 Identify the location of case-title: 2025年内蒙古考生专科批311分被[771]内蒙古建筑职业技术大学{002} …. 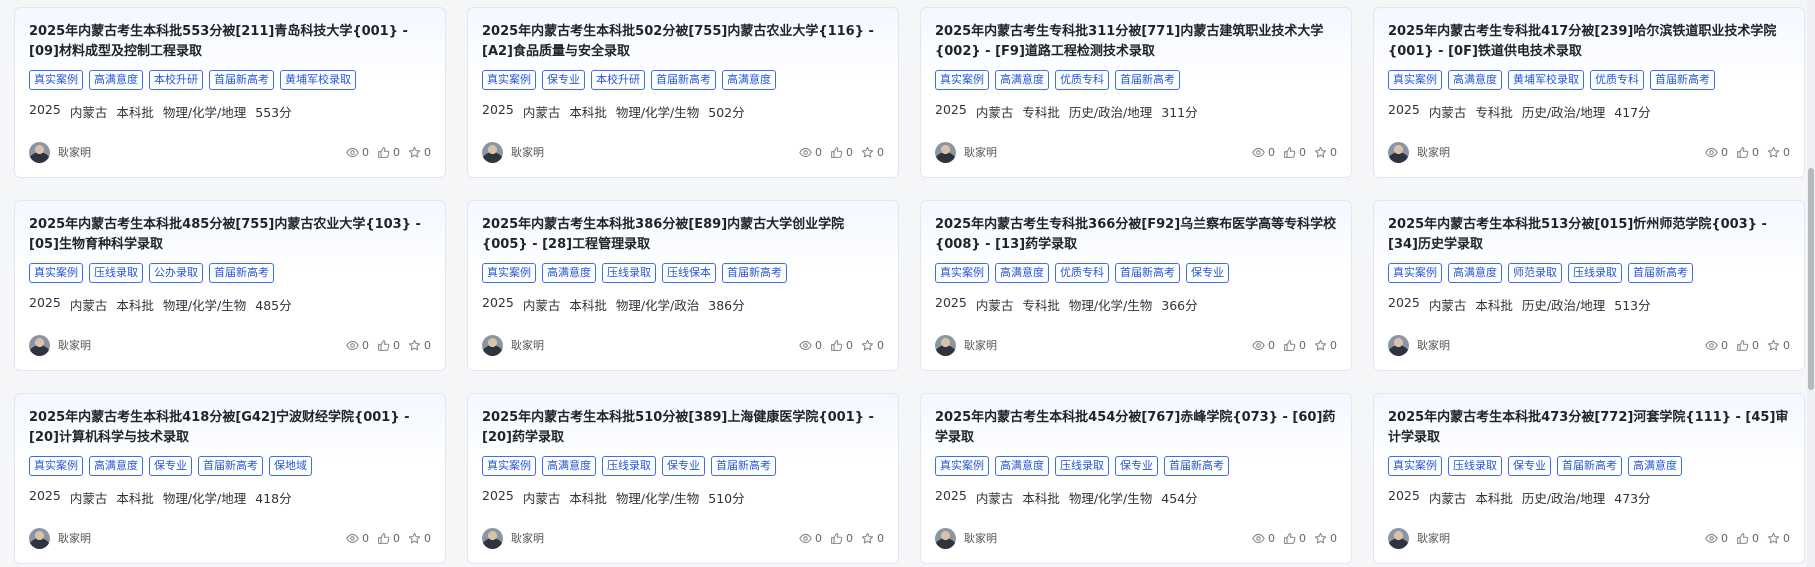
(1136, 42).